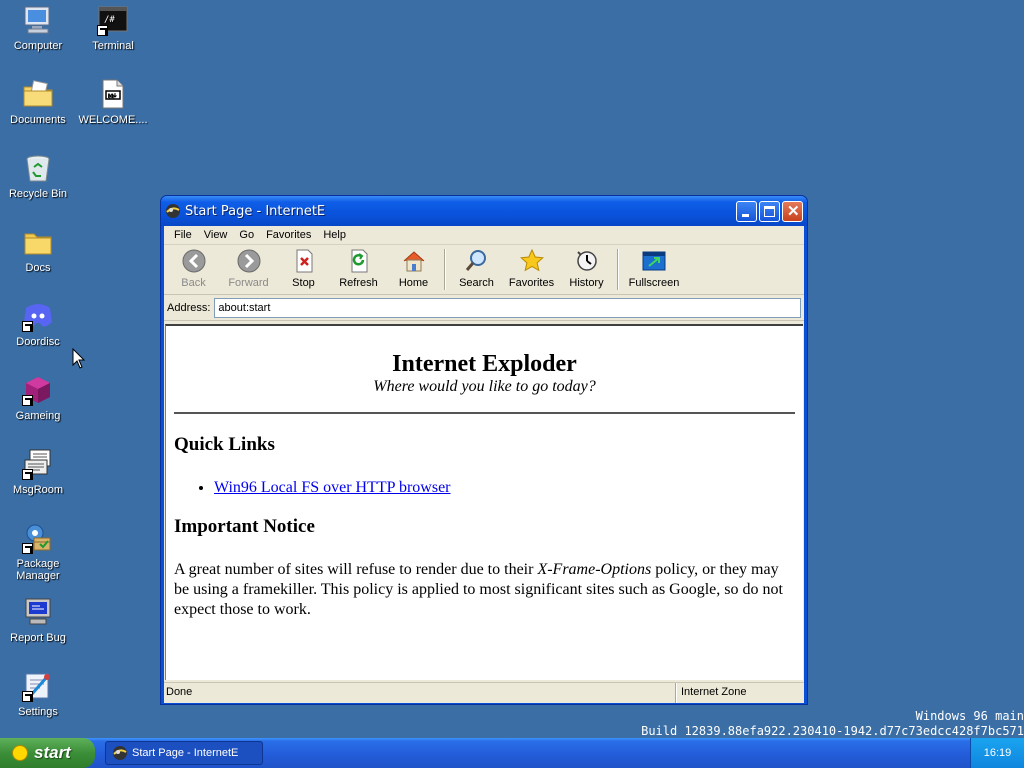 The height and width of the screenshot is (768, 1024). I want to click on taskbar-item-label: Start Page - InternetE, so click(185, 753).